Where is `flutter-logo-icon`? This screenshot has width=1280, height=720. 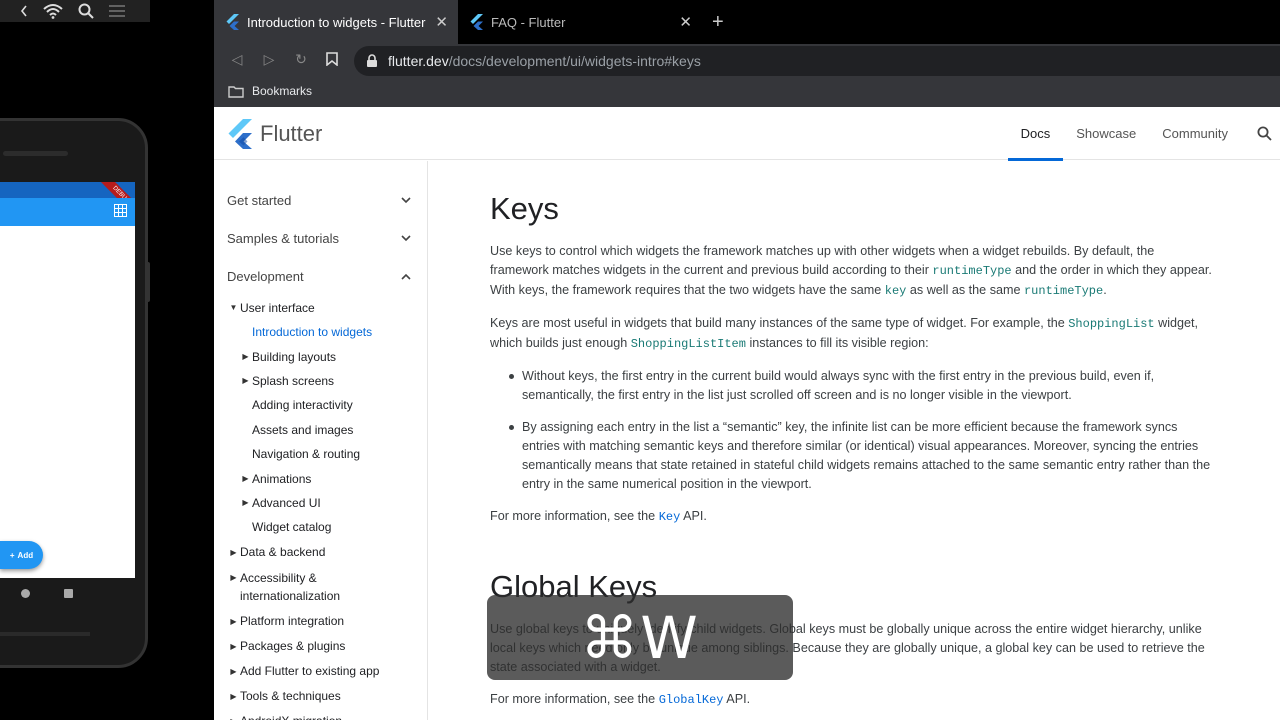
flutter-logo-icon is located at coordinates (240, 134).